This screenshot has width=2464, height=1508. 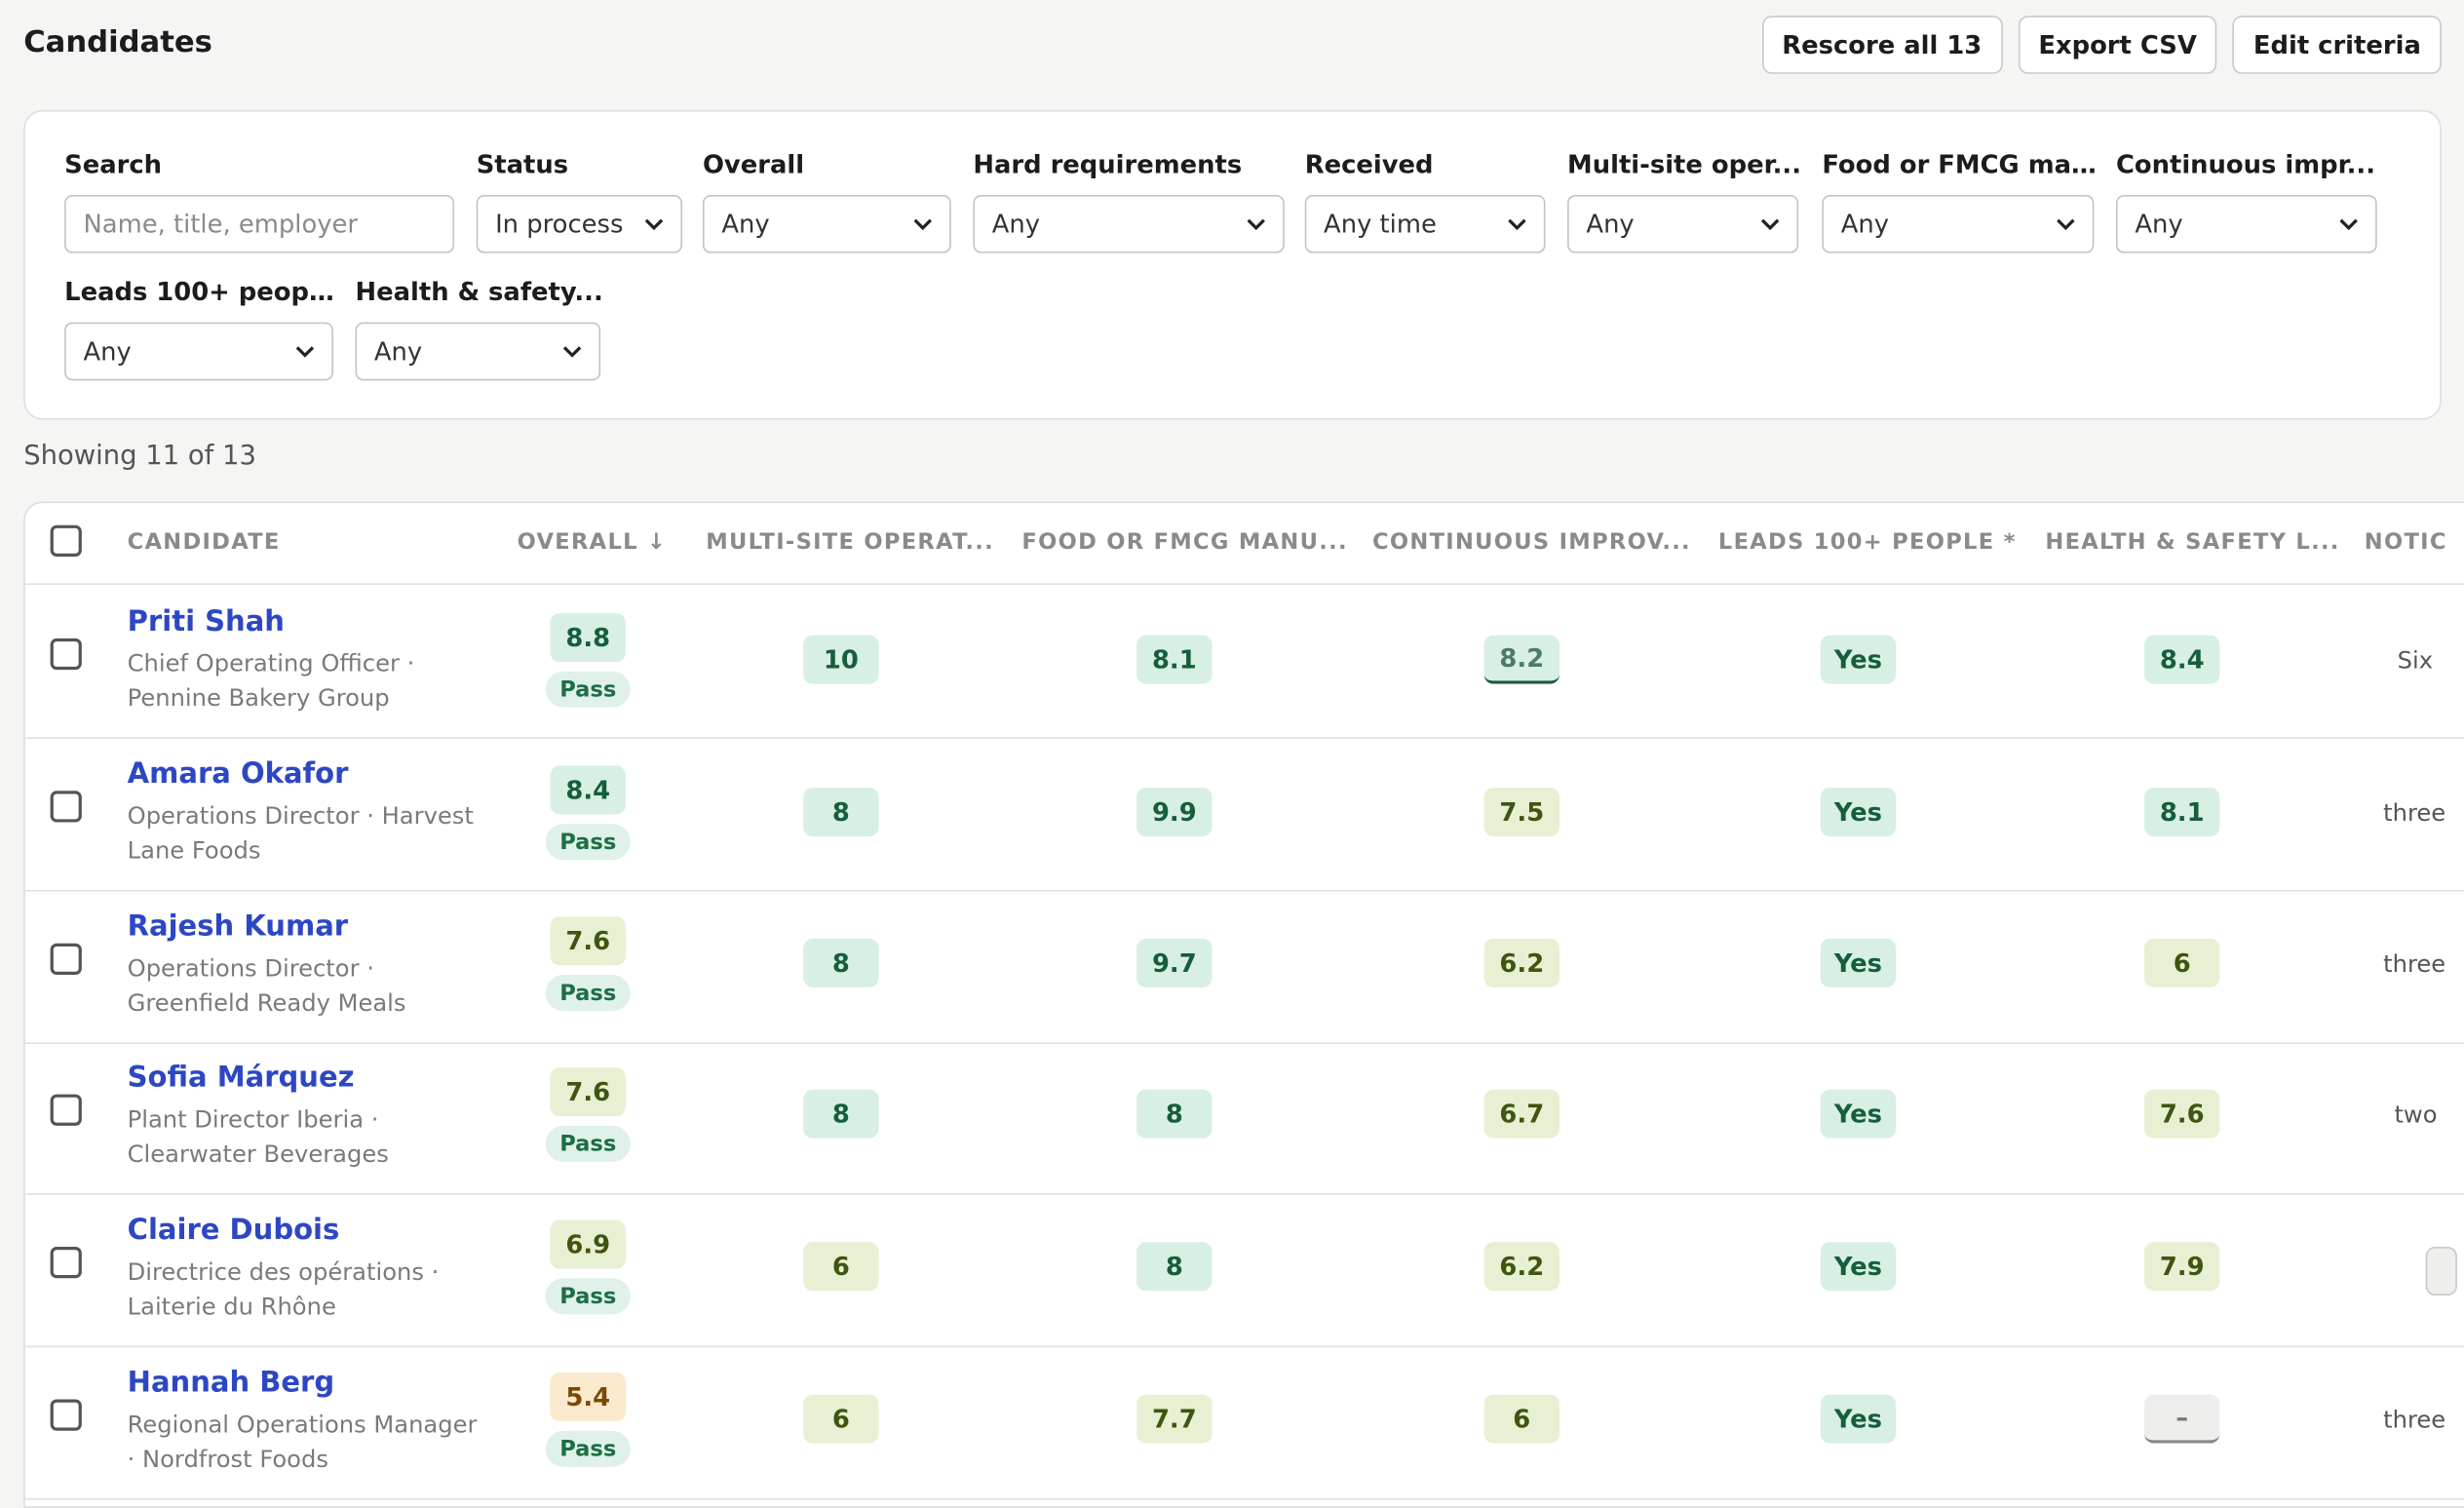 I want to click on food-fmcg-select-value: Any, so click(x=1865, y=224).